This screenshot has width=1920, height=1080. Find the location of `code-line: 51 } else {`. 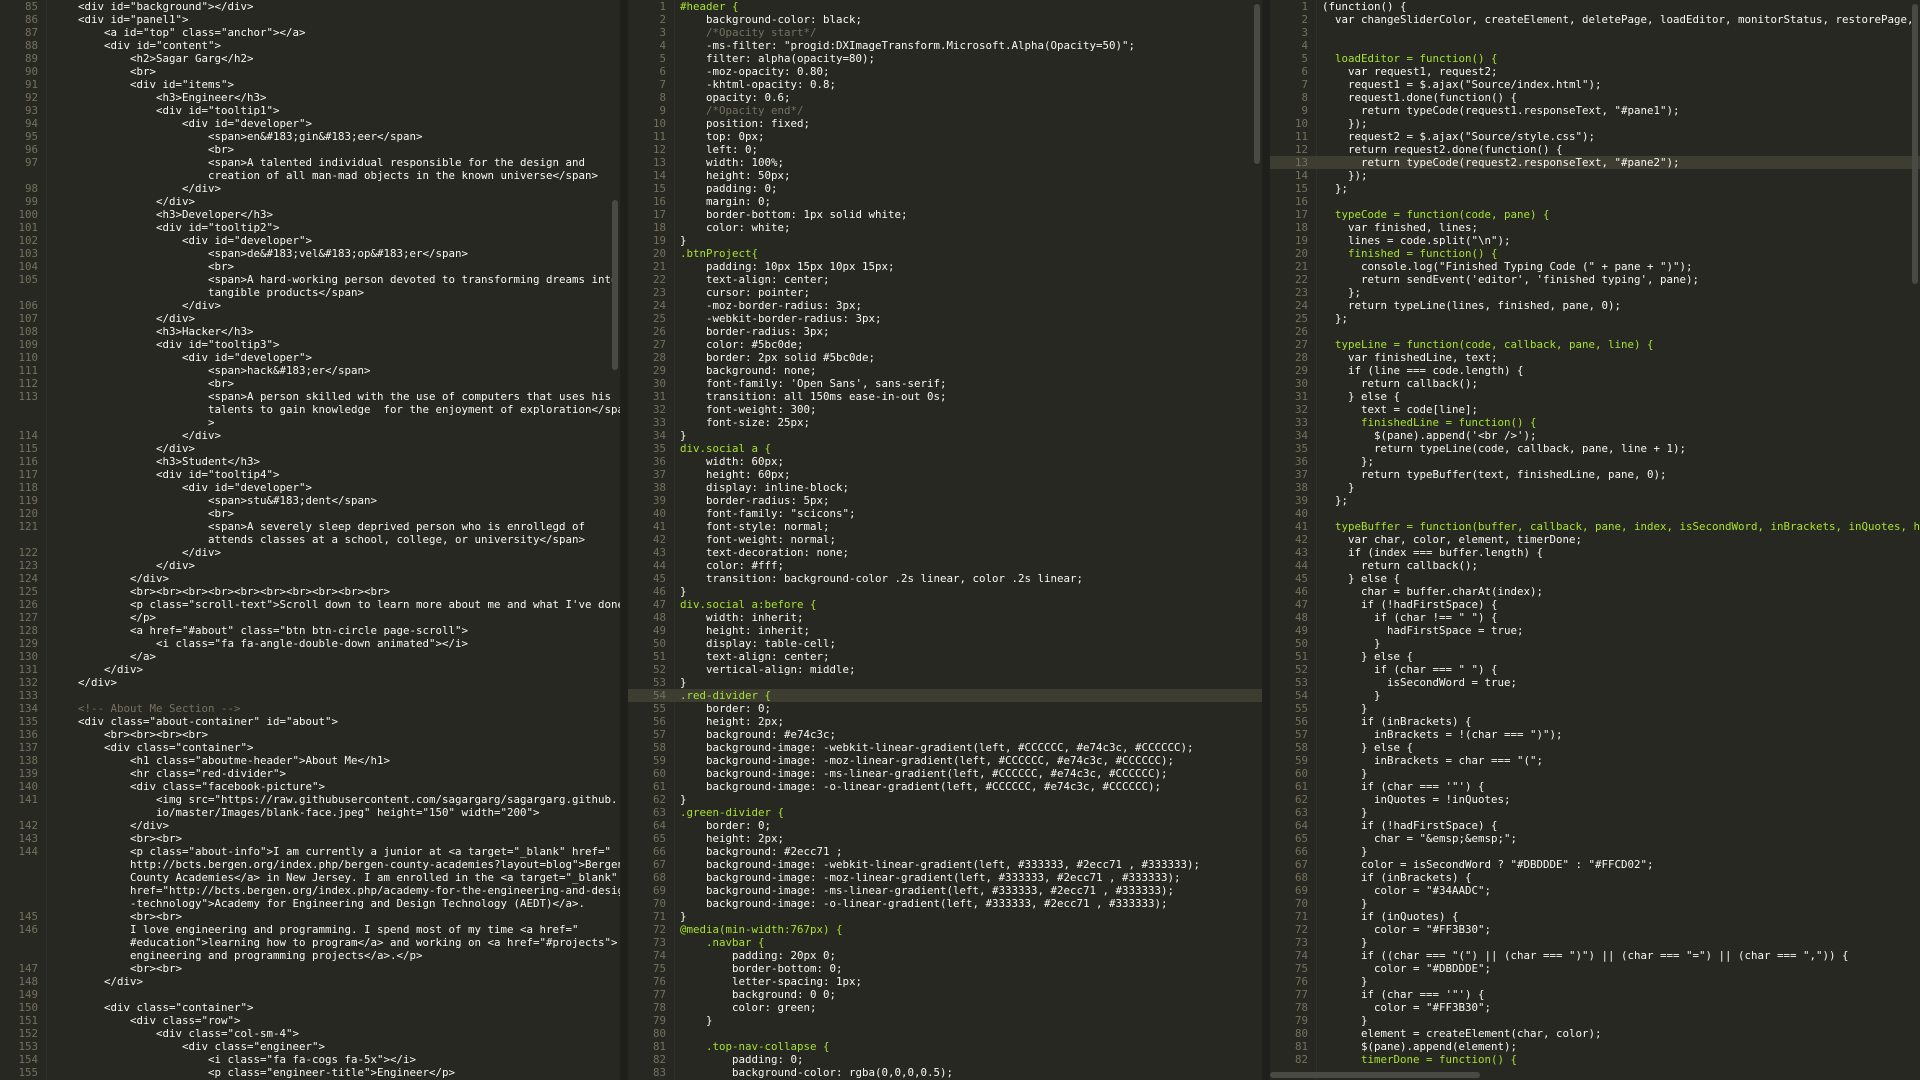

code-line: 51 } else { is located at coordinates (1595, 656).